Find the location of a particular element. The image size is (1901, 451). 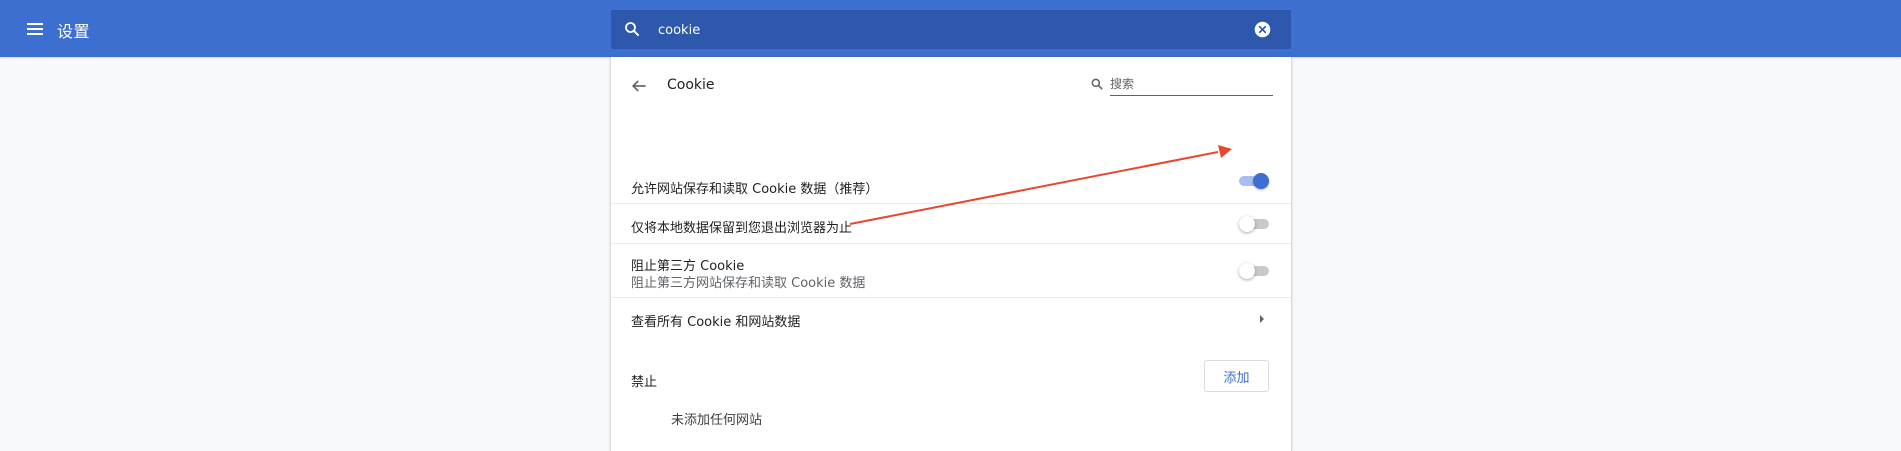

setting-row-clear-on-exit: 仅将本地数据保留到您退出浏览器为止 is located at coordinates (951, 223).